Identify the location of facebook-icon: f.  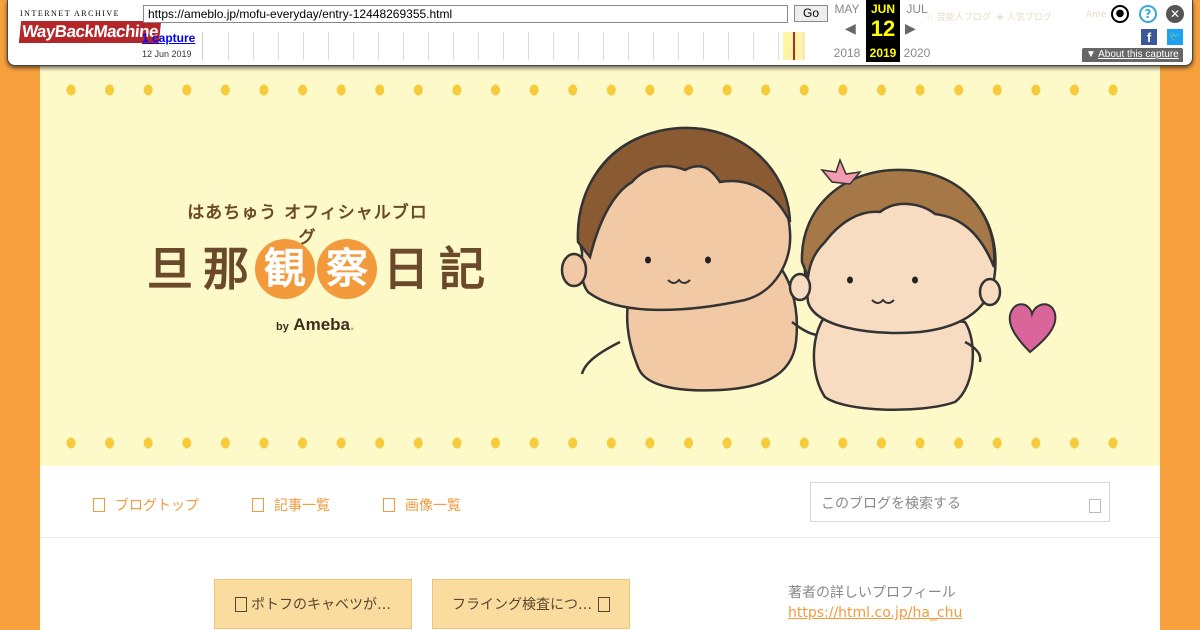
(1149, 37).